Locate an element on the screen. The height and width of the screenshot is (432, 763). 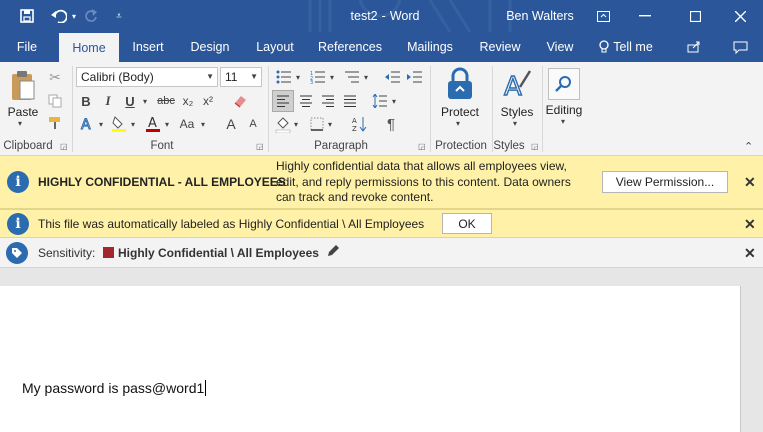
svg-text: 3 is located at coordinates (311, 82).